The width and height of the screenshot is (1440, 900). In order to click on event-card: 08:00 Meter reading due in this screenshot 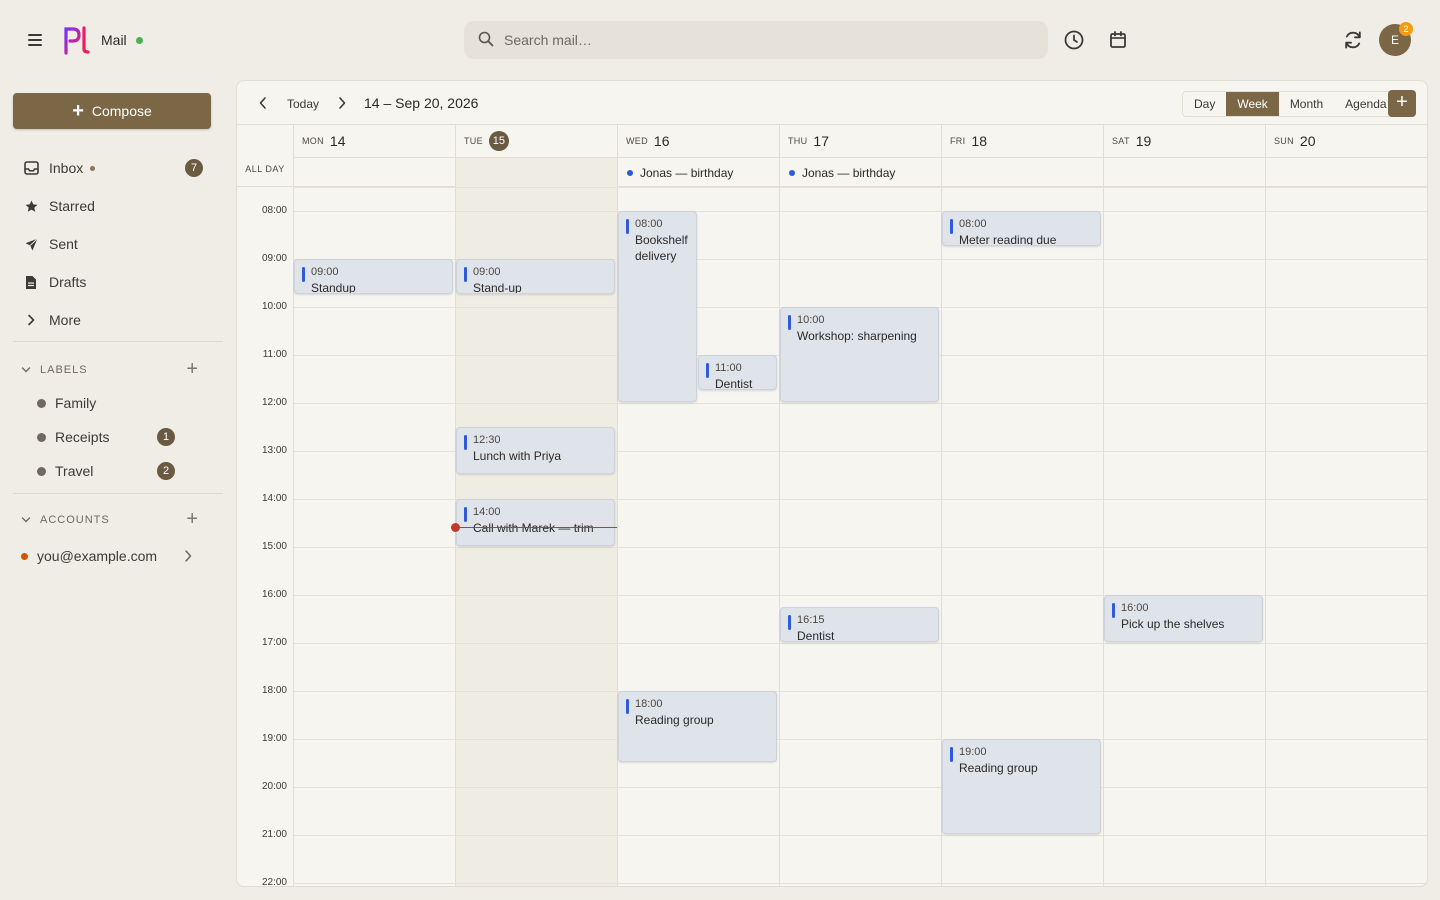, I will do `click(1021, 228)`.